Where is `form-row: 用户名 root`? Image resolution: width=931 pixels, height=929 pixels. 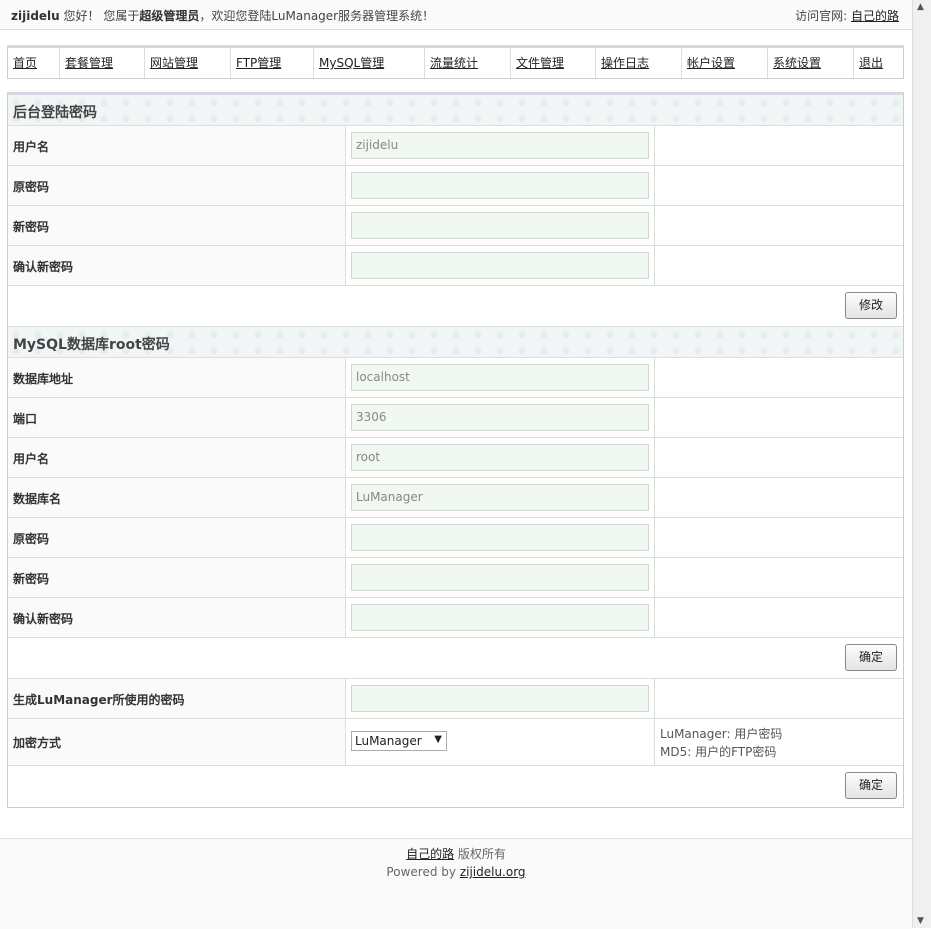 form-row: 用户名 root is located at coordinates (455, 458).